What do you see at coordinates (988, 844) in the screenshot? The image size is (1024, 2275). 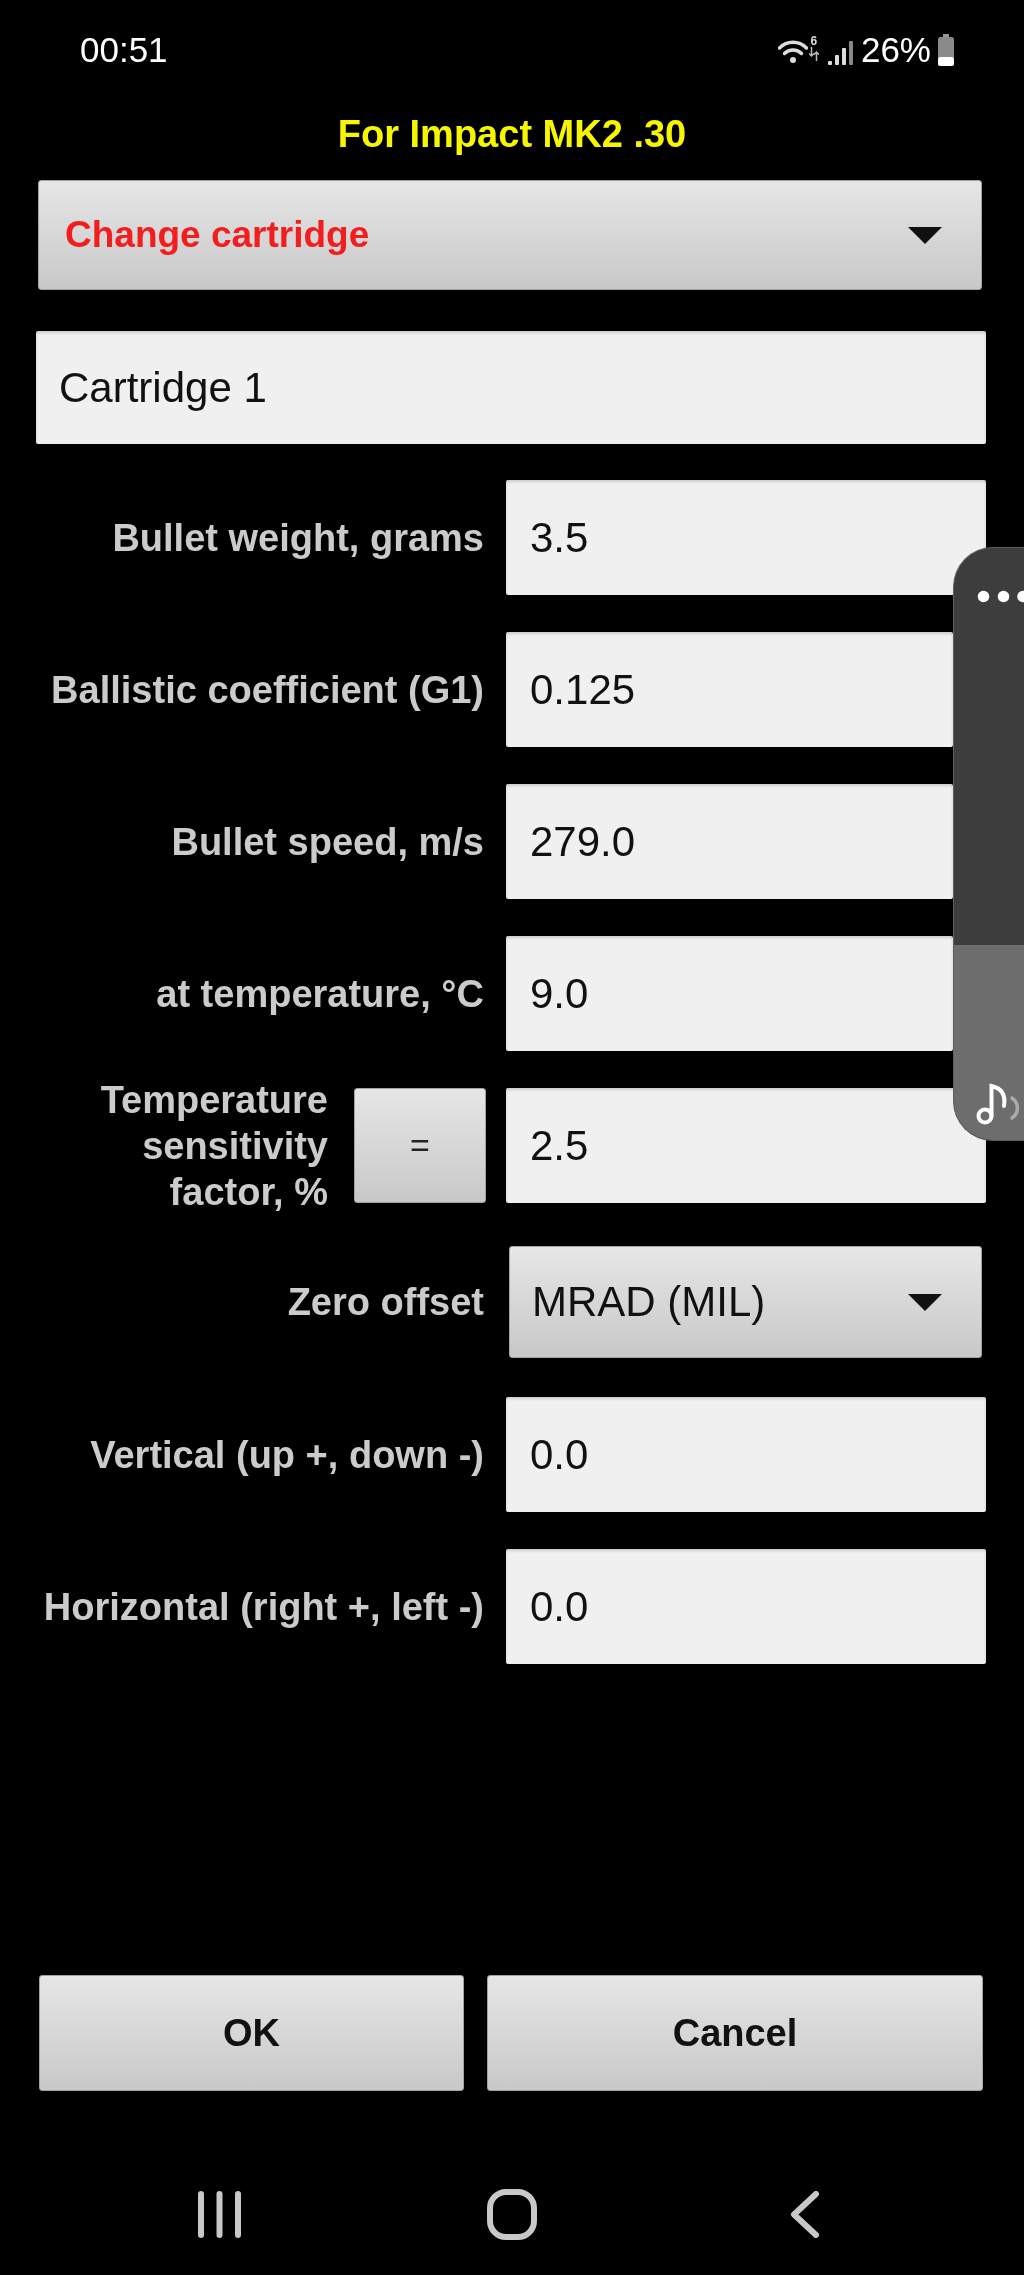 I see `volume-slider` at bounding box center [988, 844].